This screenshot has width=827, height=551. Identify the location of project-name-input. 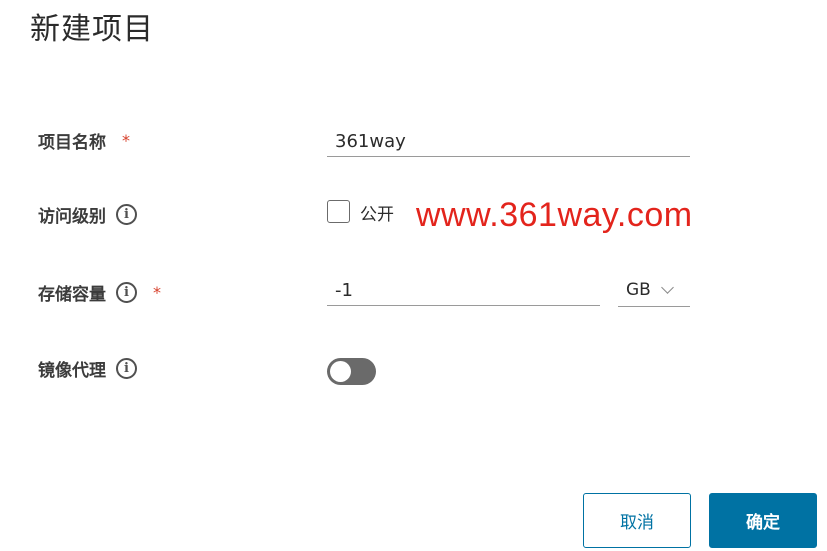
(508, 142).